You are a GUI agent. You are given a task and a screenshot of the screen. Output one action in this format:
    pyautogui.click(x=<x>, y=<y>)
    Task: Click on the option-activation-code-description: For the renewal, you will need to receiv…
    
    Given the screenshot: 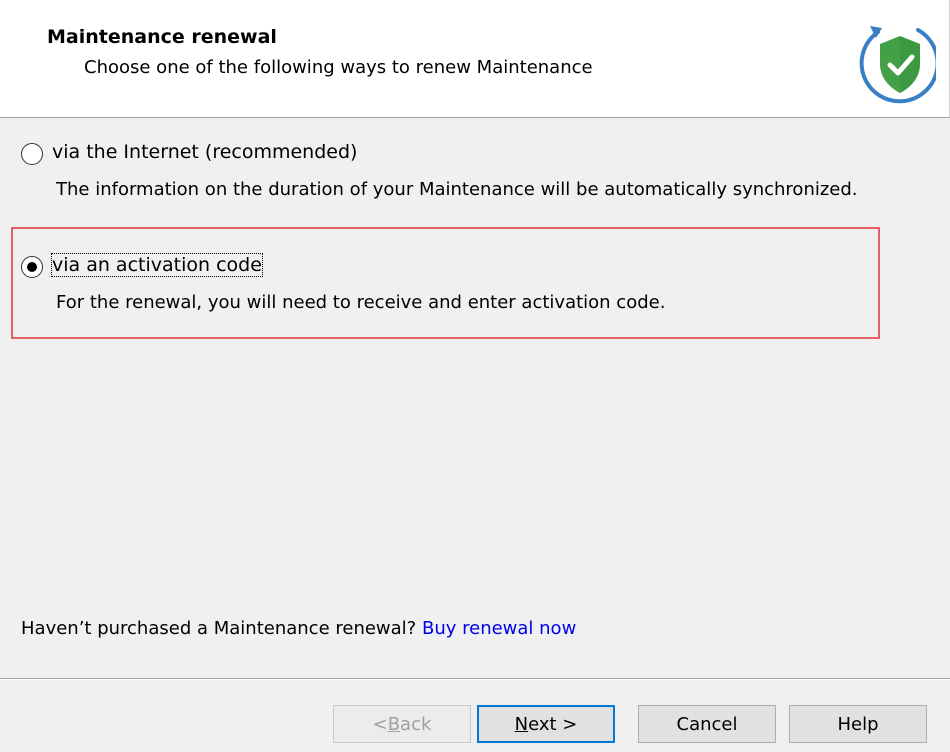 What is the action you would take?
    pyautogui.click(x=361, y=302)
    